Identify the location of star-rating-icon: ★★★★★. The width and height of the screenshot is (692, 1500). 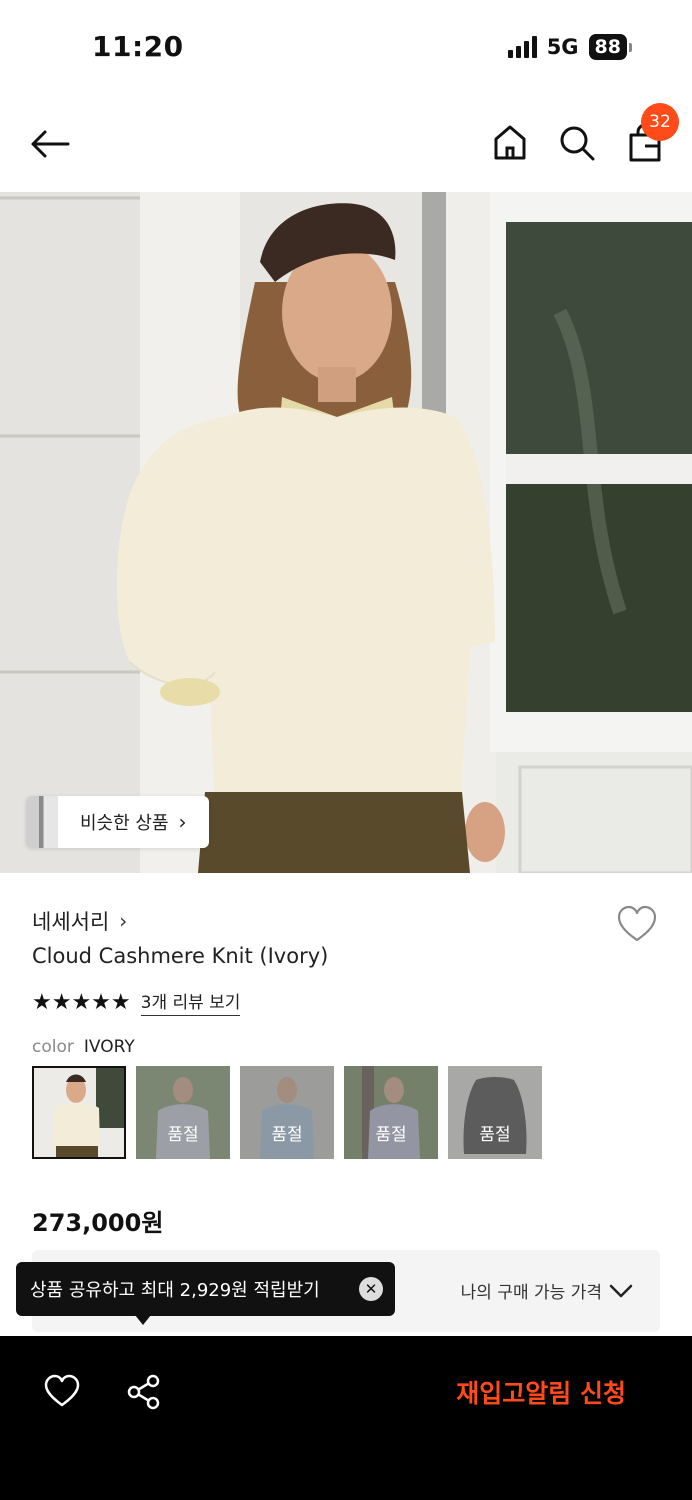
(81, 1002).